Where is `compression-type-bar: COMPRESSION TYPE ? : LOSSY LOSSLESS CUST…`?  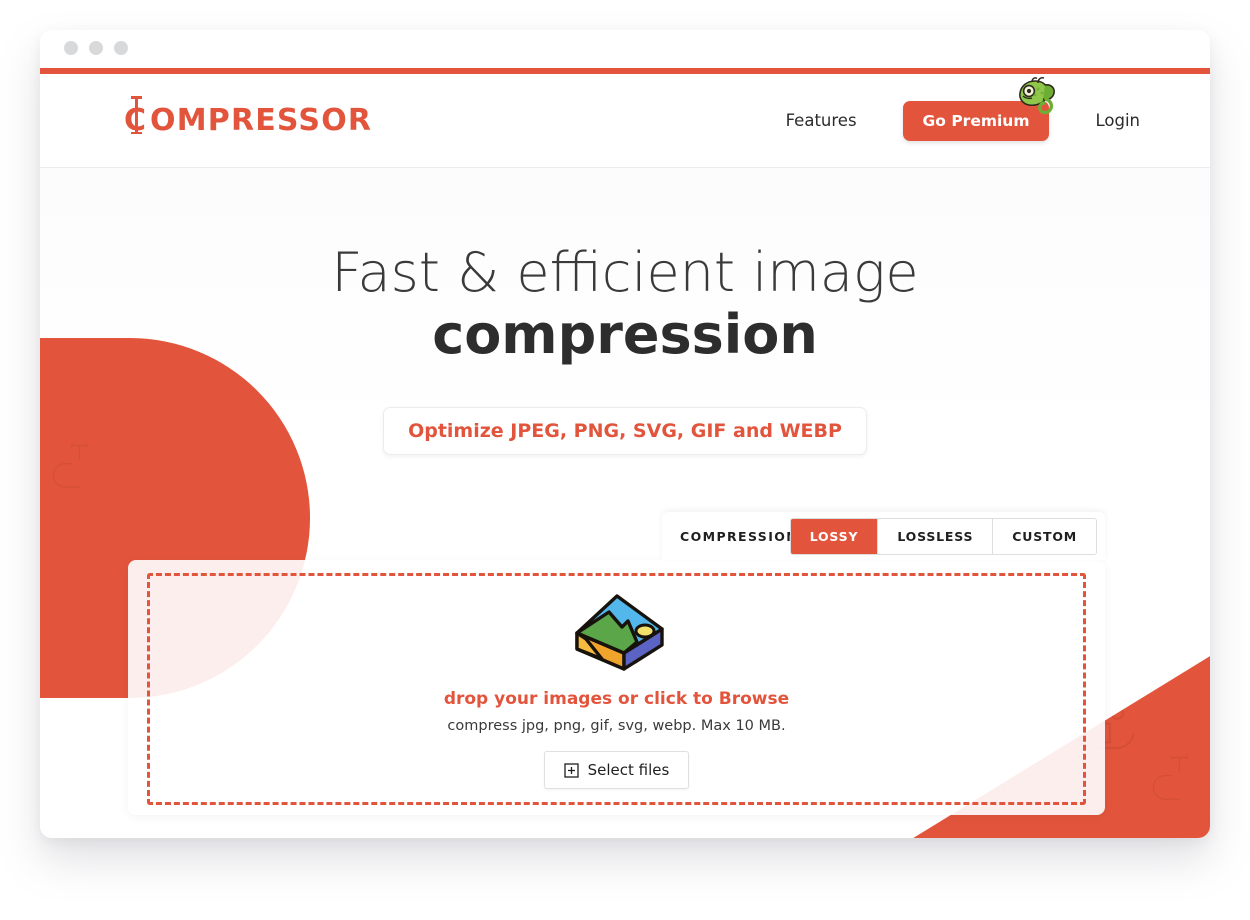
compression-type-bar: COMPRESSION TYPE ? : LOSSY LOSSLESS CUST… is located at coordinates (883, 536).